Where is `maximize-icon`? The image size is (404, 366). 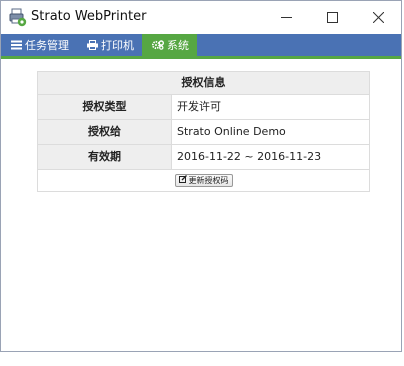
maximize-icon is located at coordinates (332, 17).